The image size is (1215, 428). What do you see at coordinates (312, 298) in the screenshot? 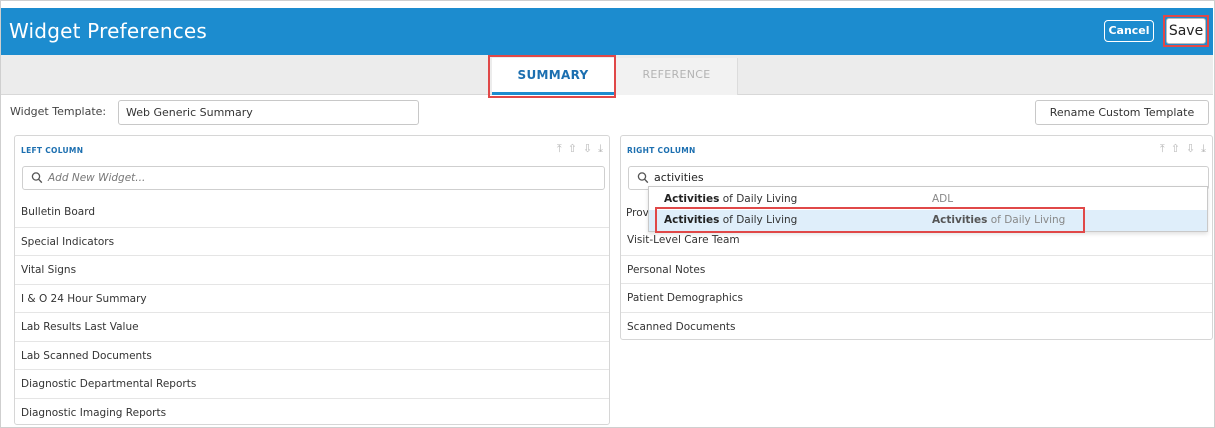
I see `list-item: I & O 24 Hour Summary` at bounding box center [312, 298].